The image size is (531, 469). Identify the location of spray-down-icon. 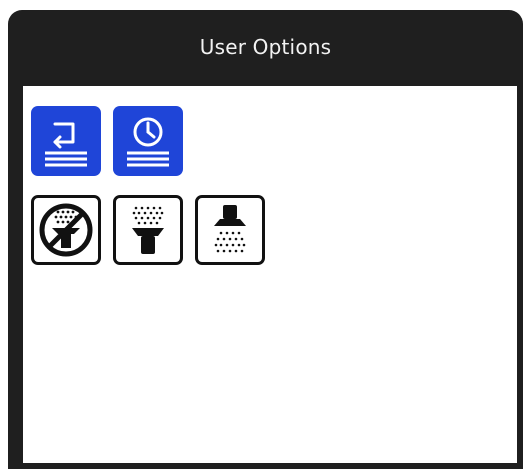
(230, 229).